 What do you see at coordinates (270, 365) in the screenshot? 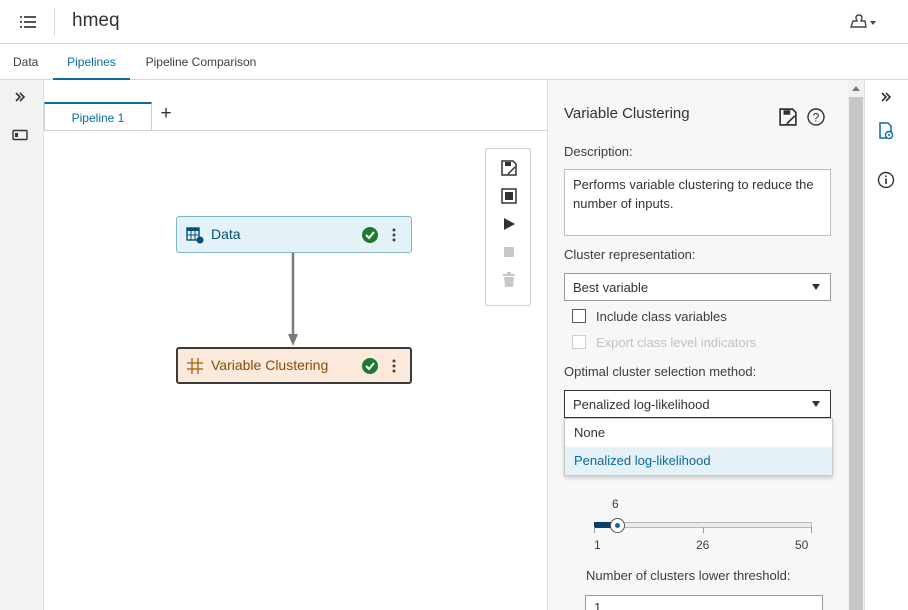
I see `node-label: Variable Clustering` at bounding box center [270, 365].